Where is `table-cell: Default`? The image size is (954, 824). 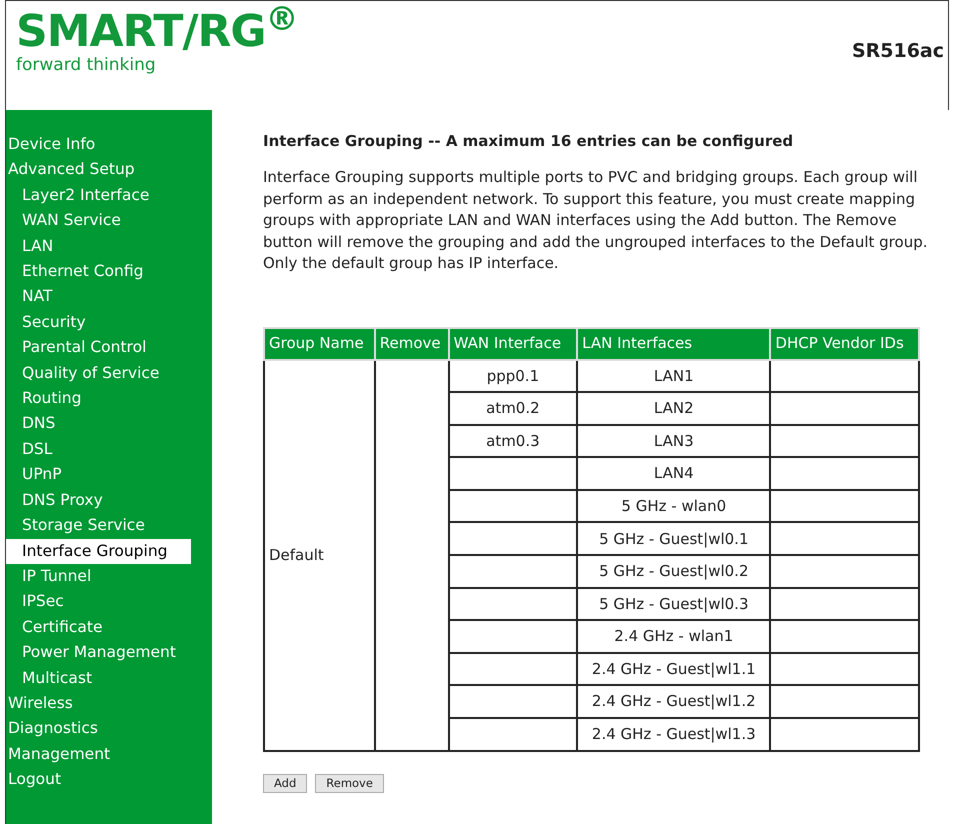 table-cell: Default is located at coordinates (319, 555).